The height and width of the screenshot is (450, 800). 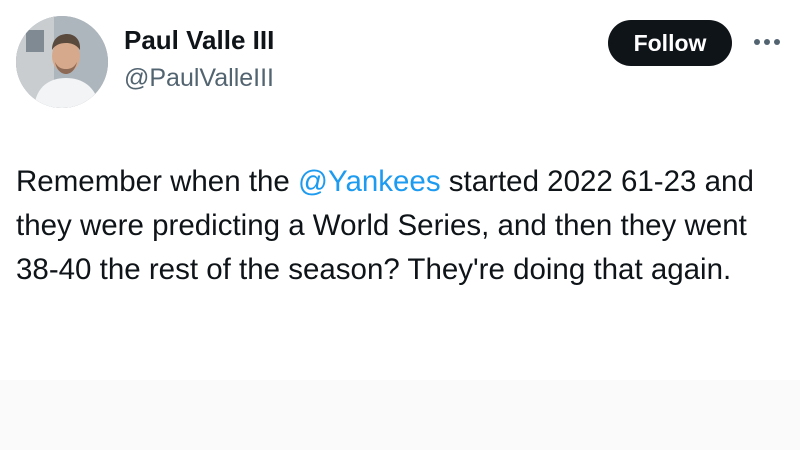 I want to click on tweet-text-before-mention: Remember when the, so click(x=157, y=181).